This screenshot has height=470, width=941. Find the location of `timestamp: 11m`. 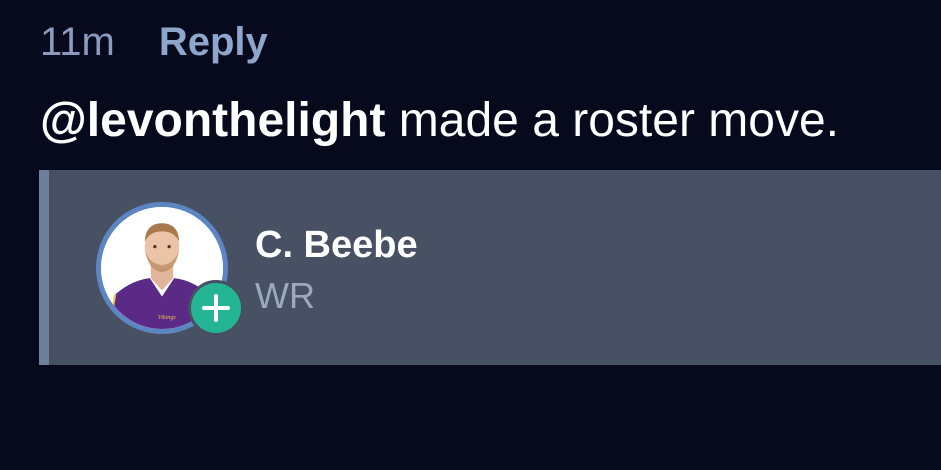

timestamp: 11m is located at coordinates (77, 42).